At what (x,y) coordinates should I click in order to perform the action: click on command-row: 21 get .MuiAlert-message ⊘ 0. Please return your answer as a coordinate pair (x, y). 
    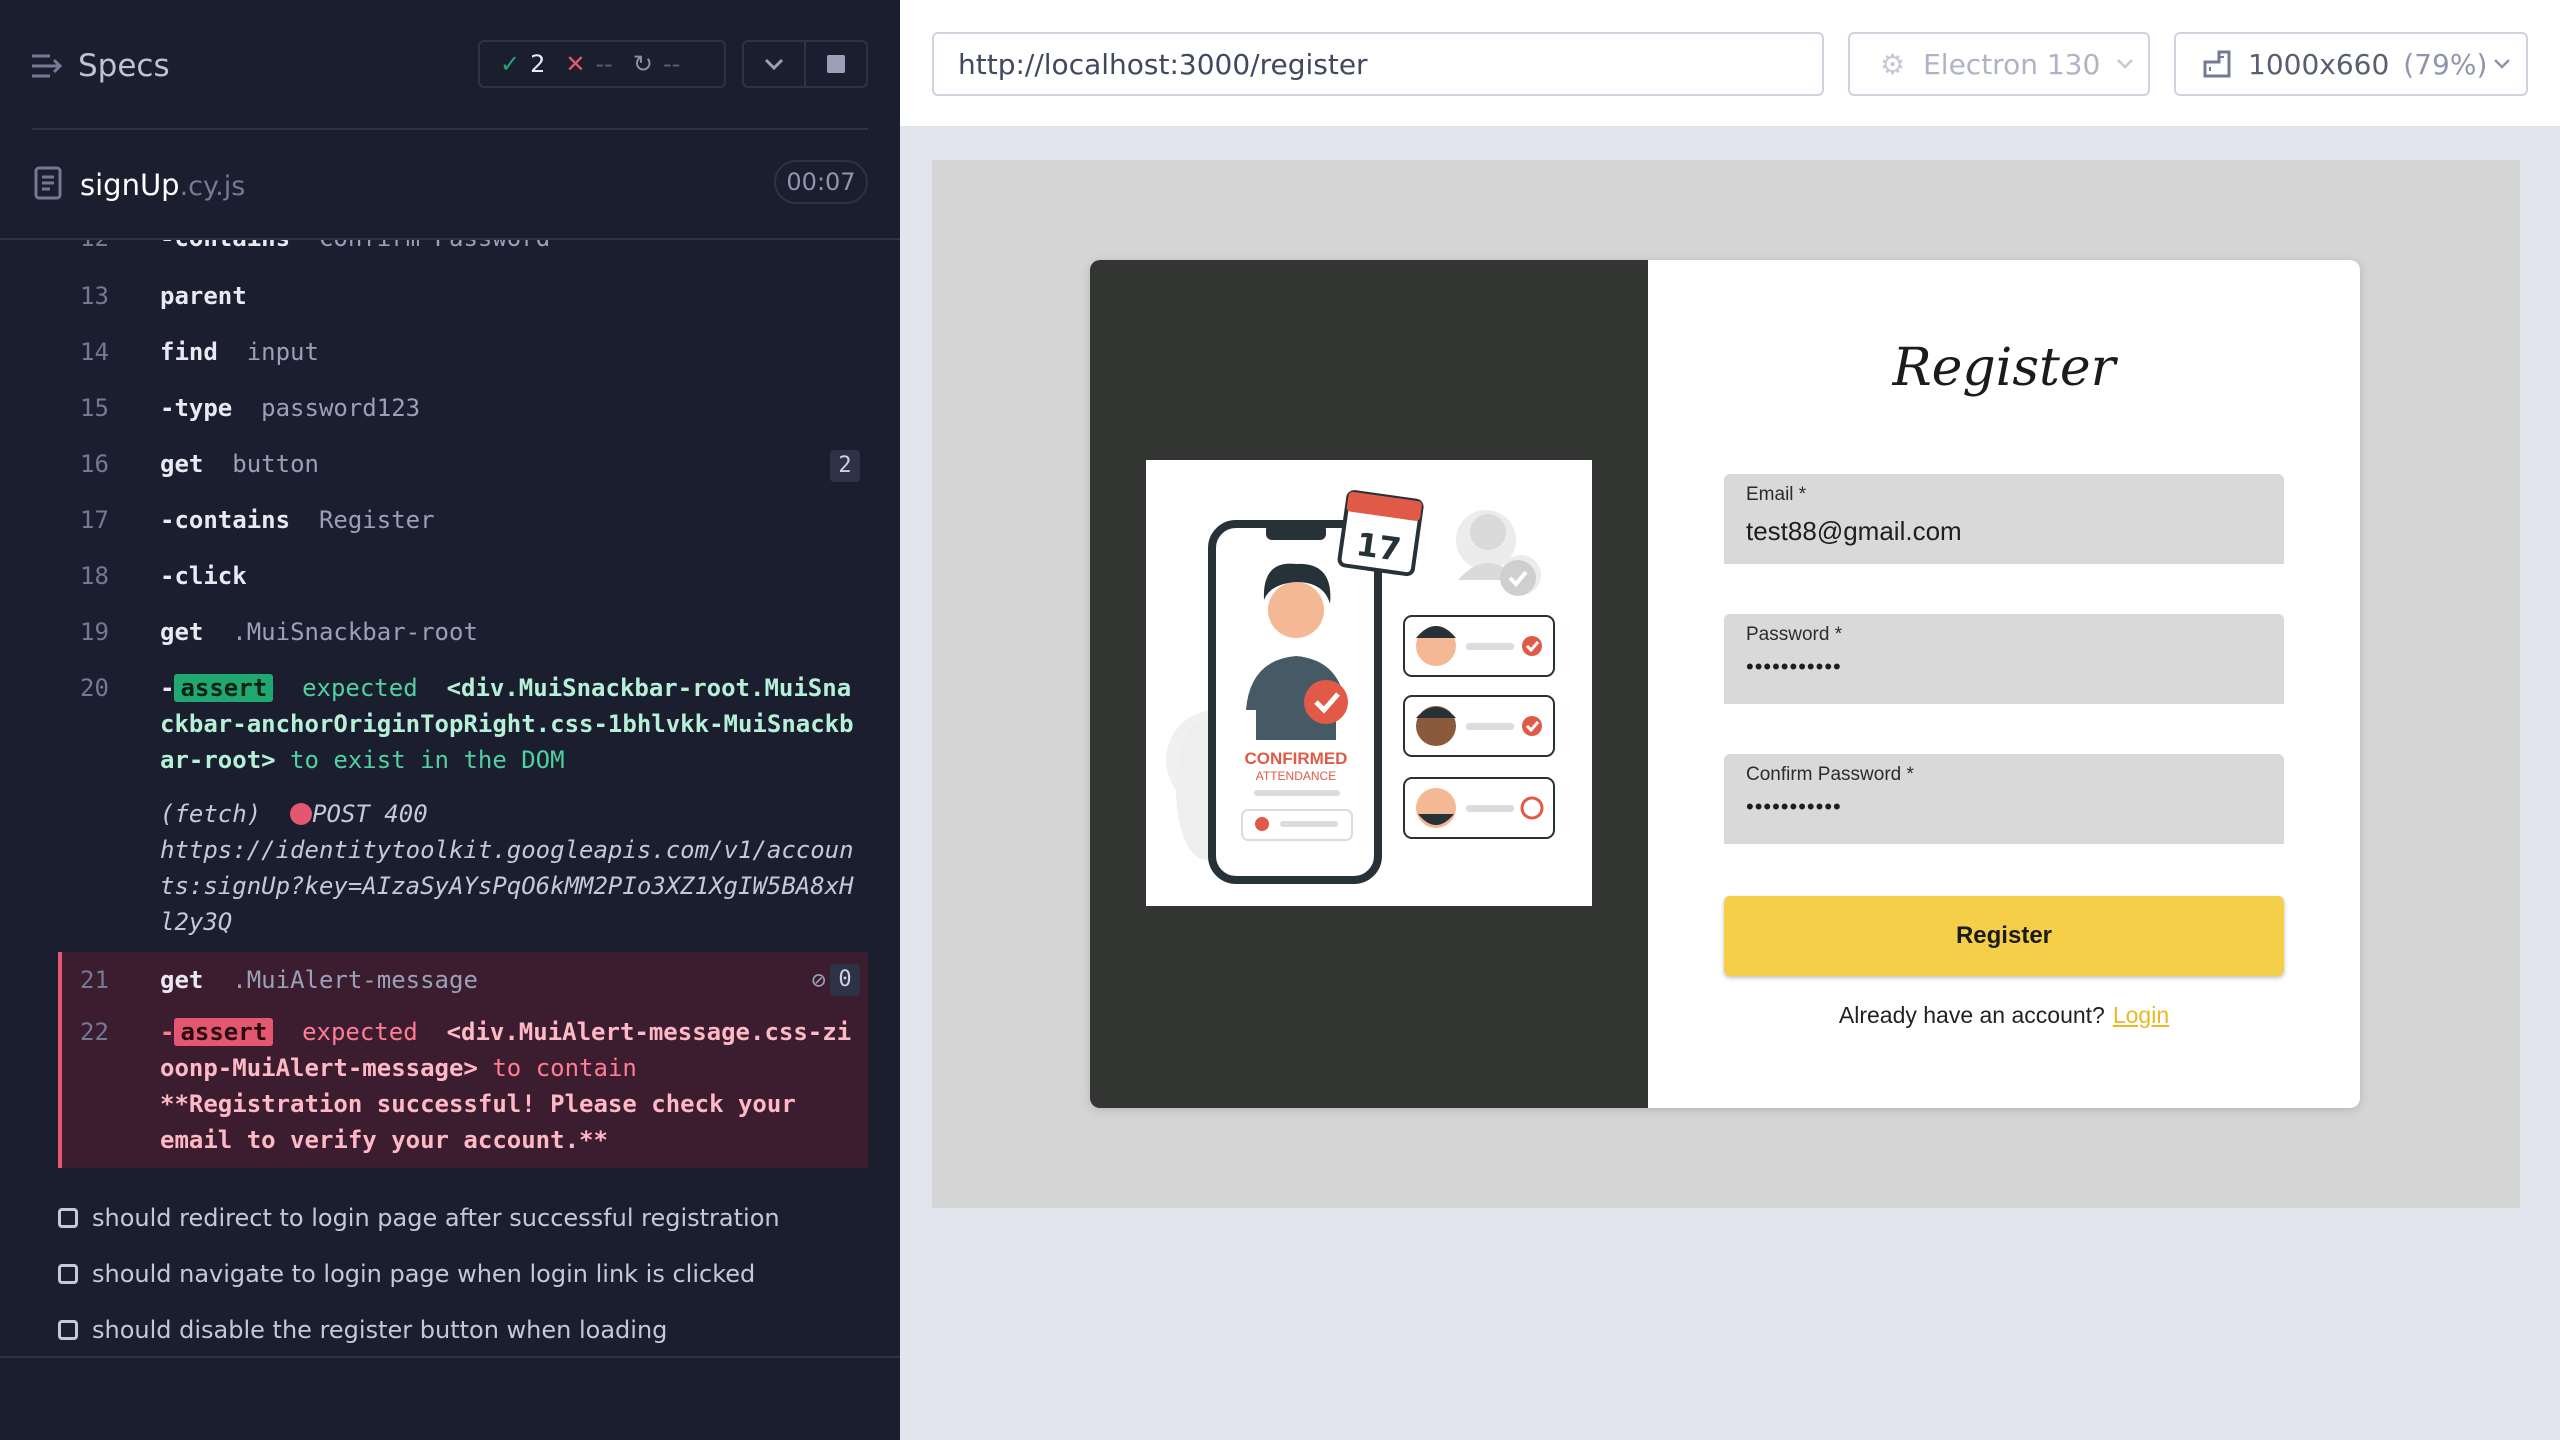
    Looking at the image, I should click on (463, 980).